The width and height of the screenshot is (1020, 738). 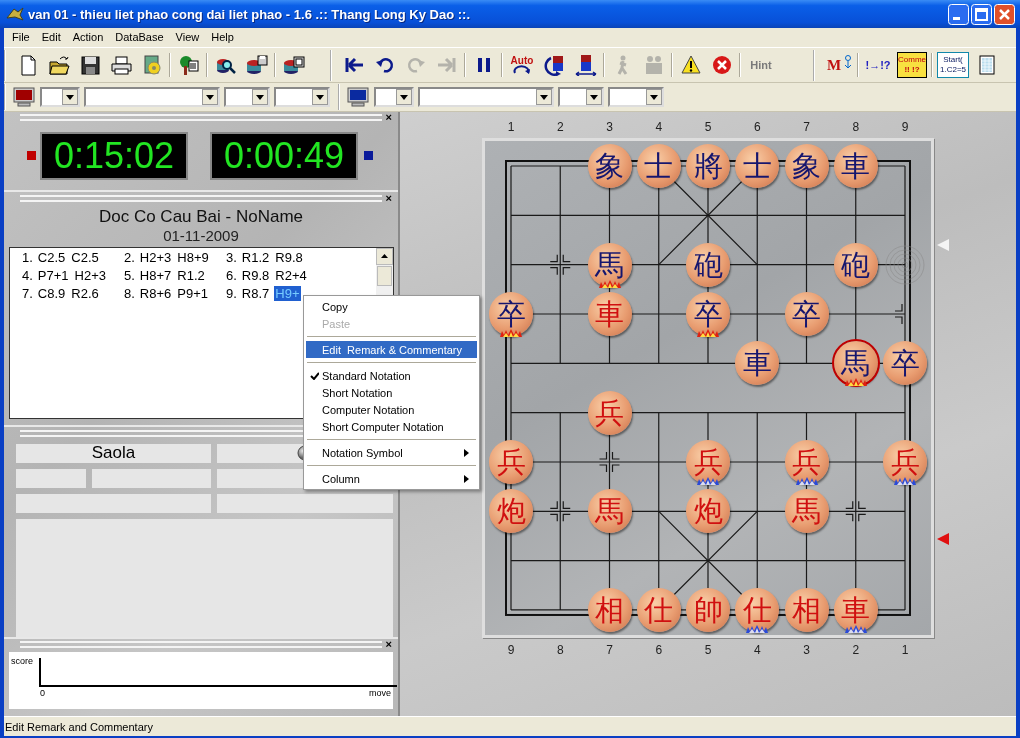 What do you see at coordinates (88, 37) in the screenshot?
I see `menu-item: Action` at bounding box center [88, 37].